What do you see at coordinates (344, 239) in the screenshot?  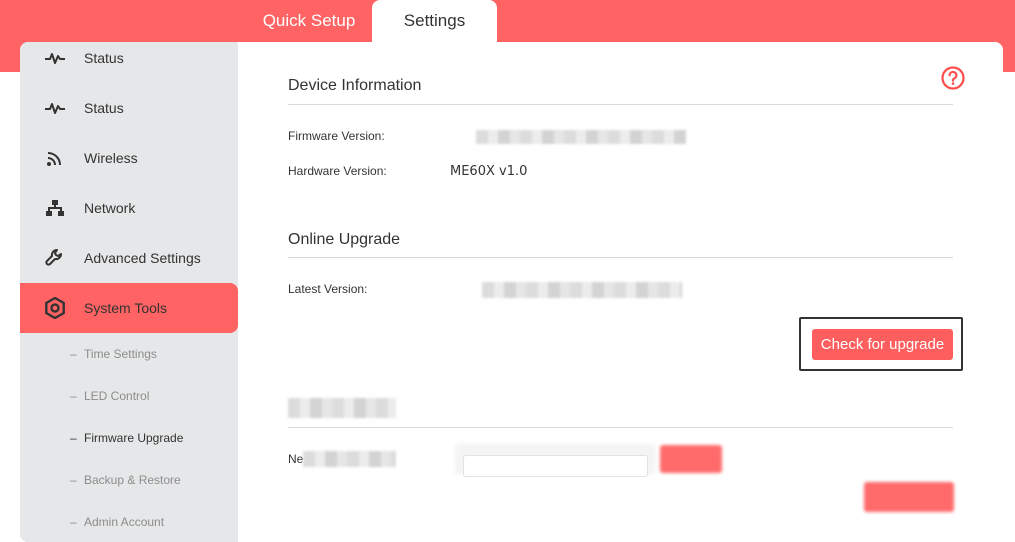 I see `online-upgrade-title: Online Upgrade` at bounding box center [344, 239].